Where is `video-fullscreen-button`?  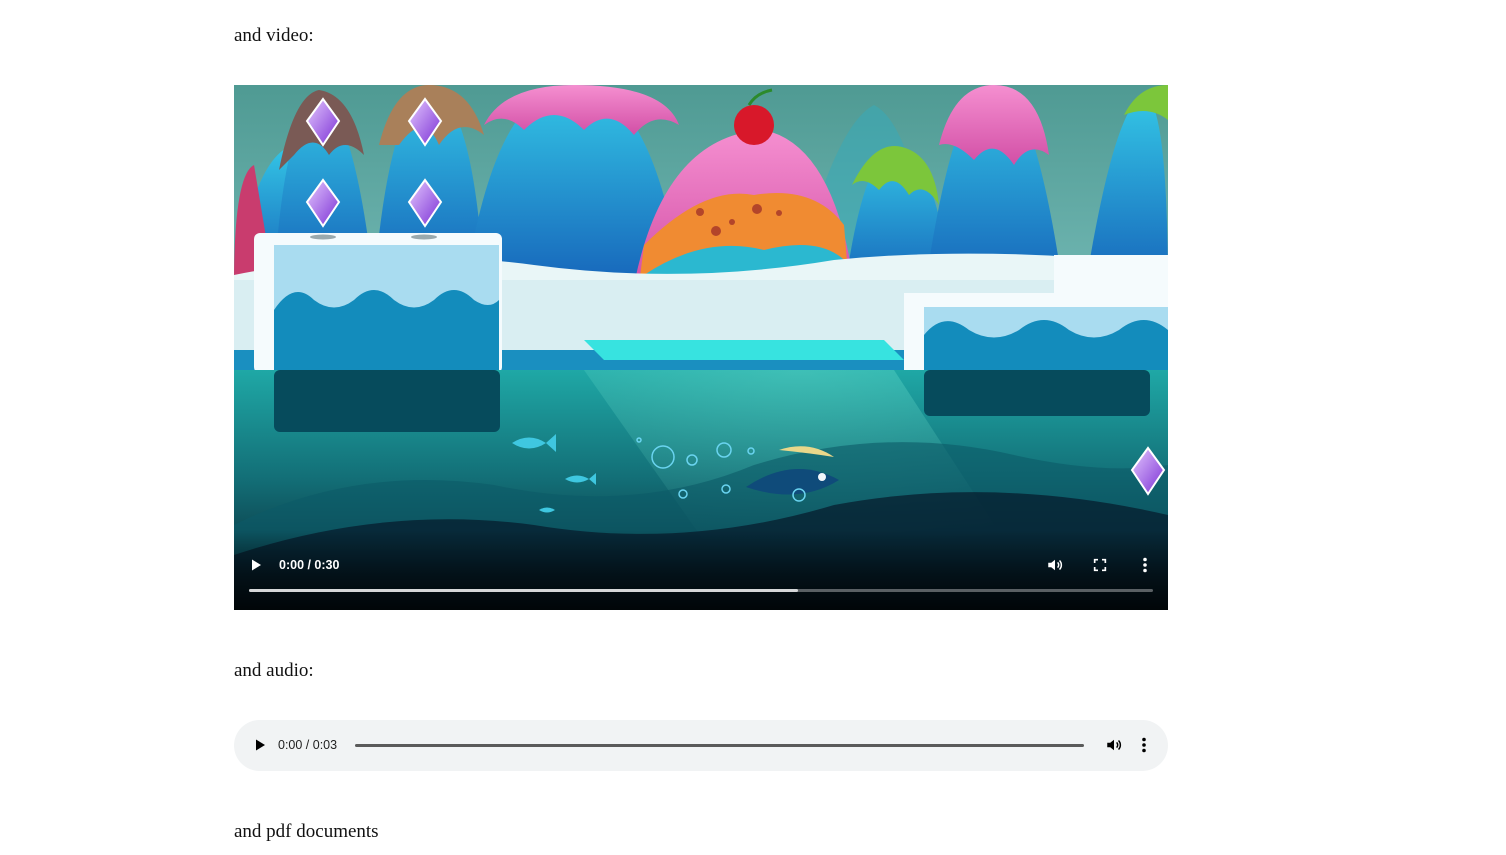 video-fullscreen-button is located at coordinates (1100, 565).